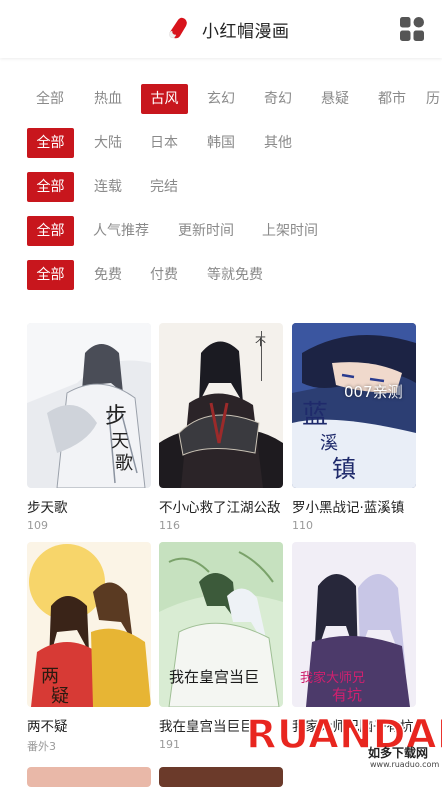  I want to click on comic-title: 两不疑, so click(89, 725).